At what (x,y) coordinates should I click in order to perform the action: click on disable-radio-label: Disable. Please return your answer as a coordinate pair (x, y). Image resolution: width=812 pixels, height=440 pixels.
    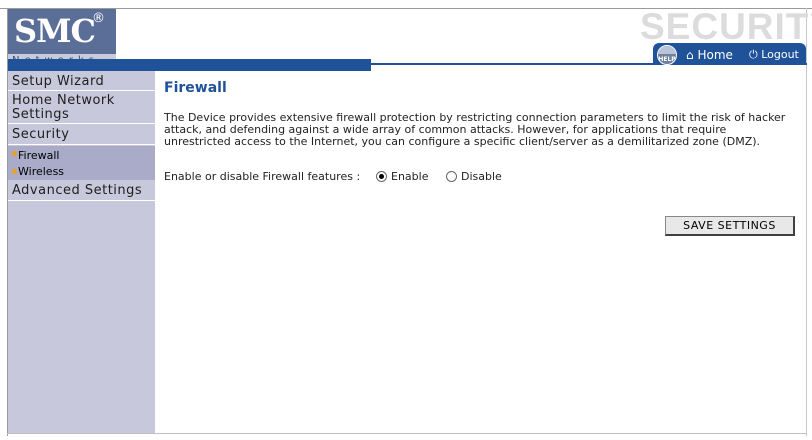
    Looking at the image, I should click on (481, 176).